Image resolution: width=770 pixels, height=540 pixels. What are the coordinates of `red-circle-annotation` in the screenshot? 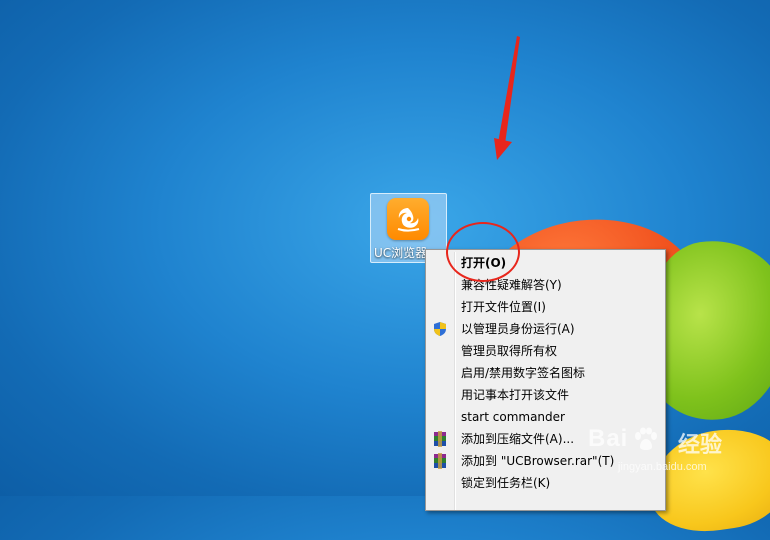 It's located at (483, 252).